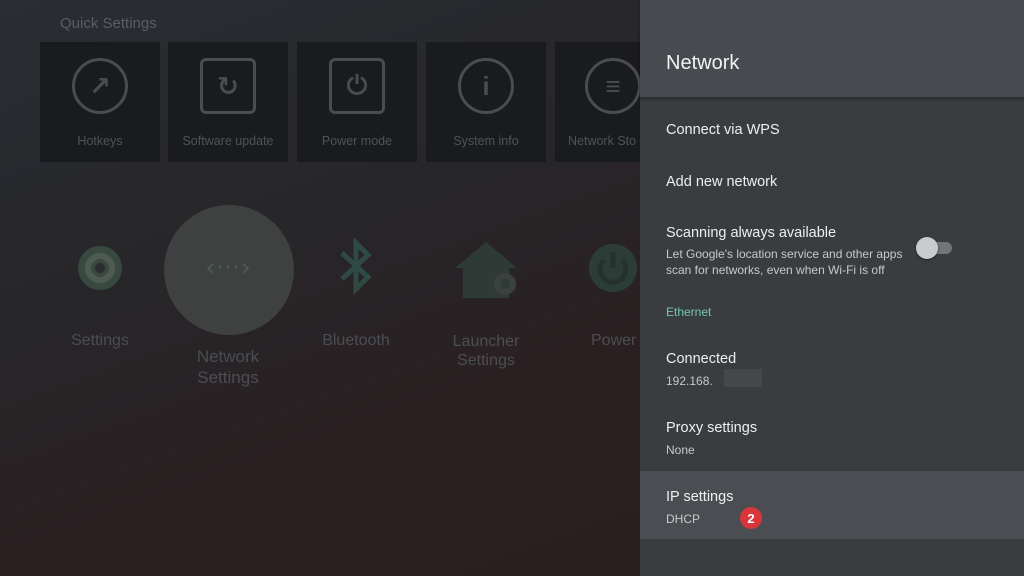 Image resolution: width=1024 pixels, height=576 pixels. What do you see at coordinates (228, 314) in the screenshot?
I see `app-network-settings: ‹···› Network Settings` at bounding box center [228, 314].